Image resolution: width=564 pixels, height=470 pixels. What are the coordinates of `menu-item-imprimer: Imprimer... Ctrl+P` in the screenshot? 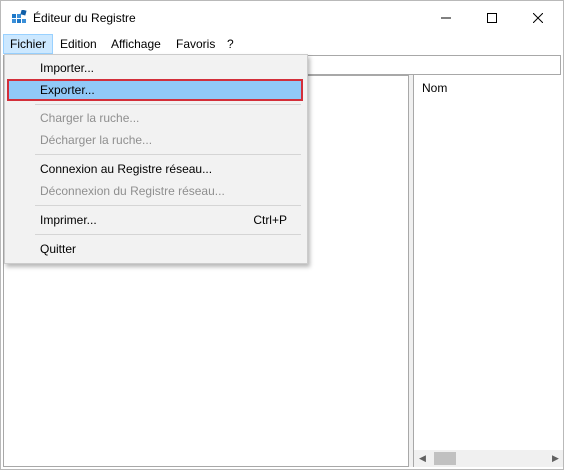 It's located at (155, 220).